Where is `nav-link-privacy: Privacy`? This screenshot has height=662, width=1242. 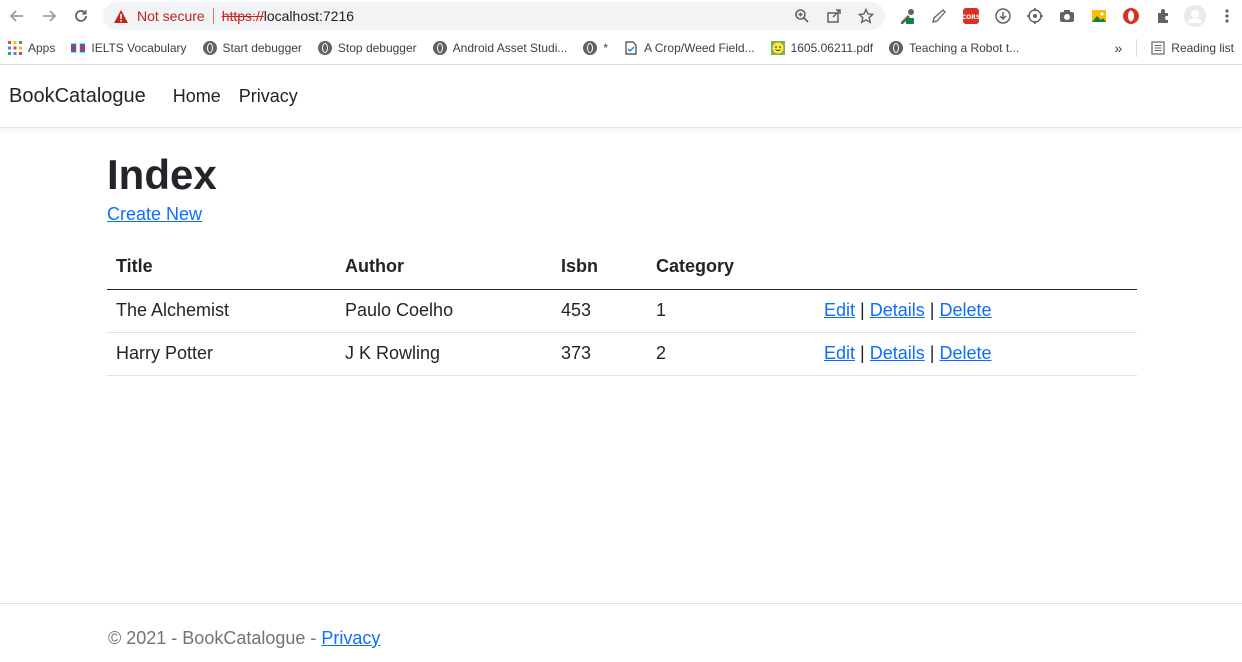 nav-link-privacy: Privacy is located at coordinates (268, 96).